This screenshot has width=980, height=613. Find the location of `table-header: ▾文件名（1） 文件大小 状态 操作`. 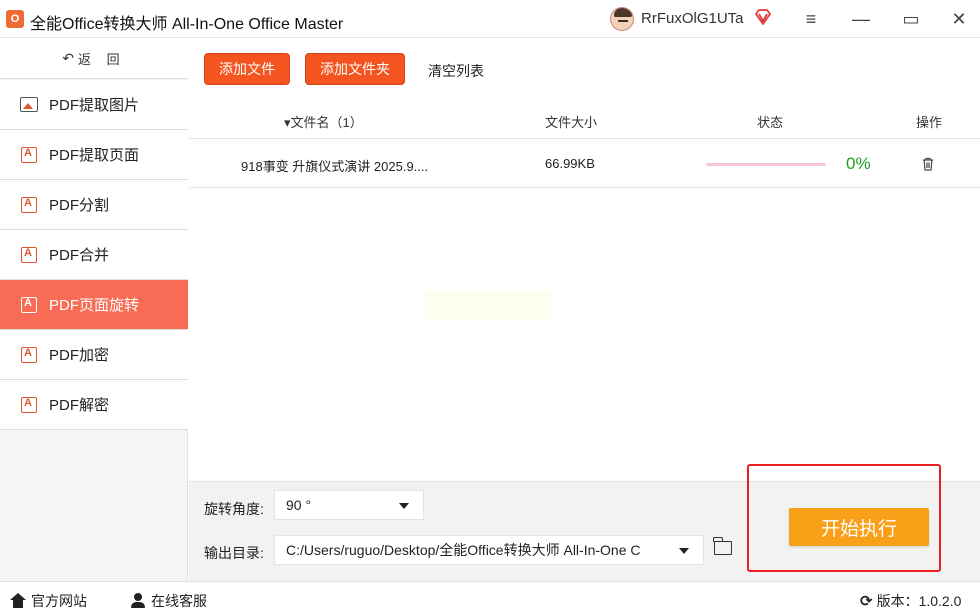

table-header: ▾文件名（1） 文件大小 状态 操作 is located at coordinates (584, 121).